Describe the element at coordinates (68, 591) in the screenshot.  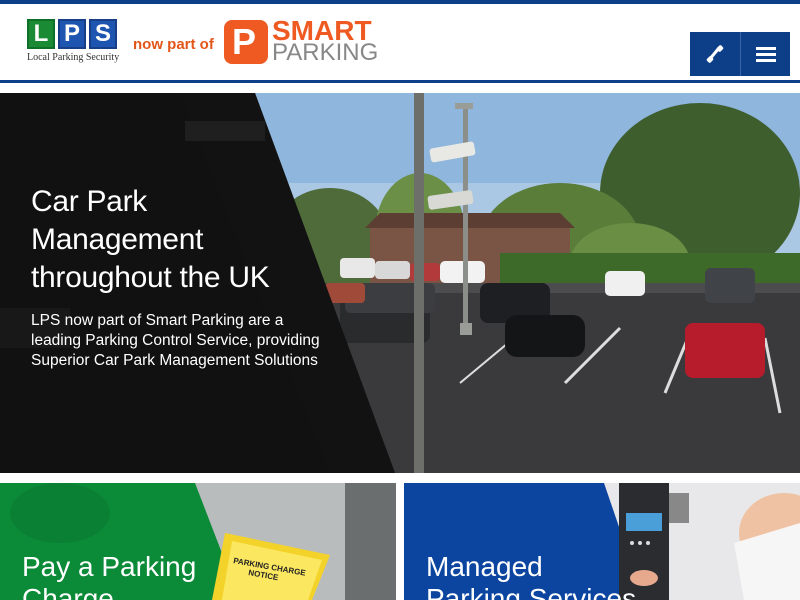
I see `pay-parking-charge-title-line-2: Charge` at that location.